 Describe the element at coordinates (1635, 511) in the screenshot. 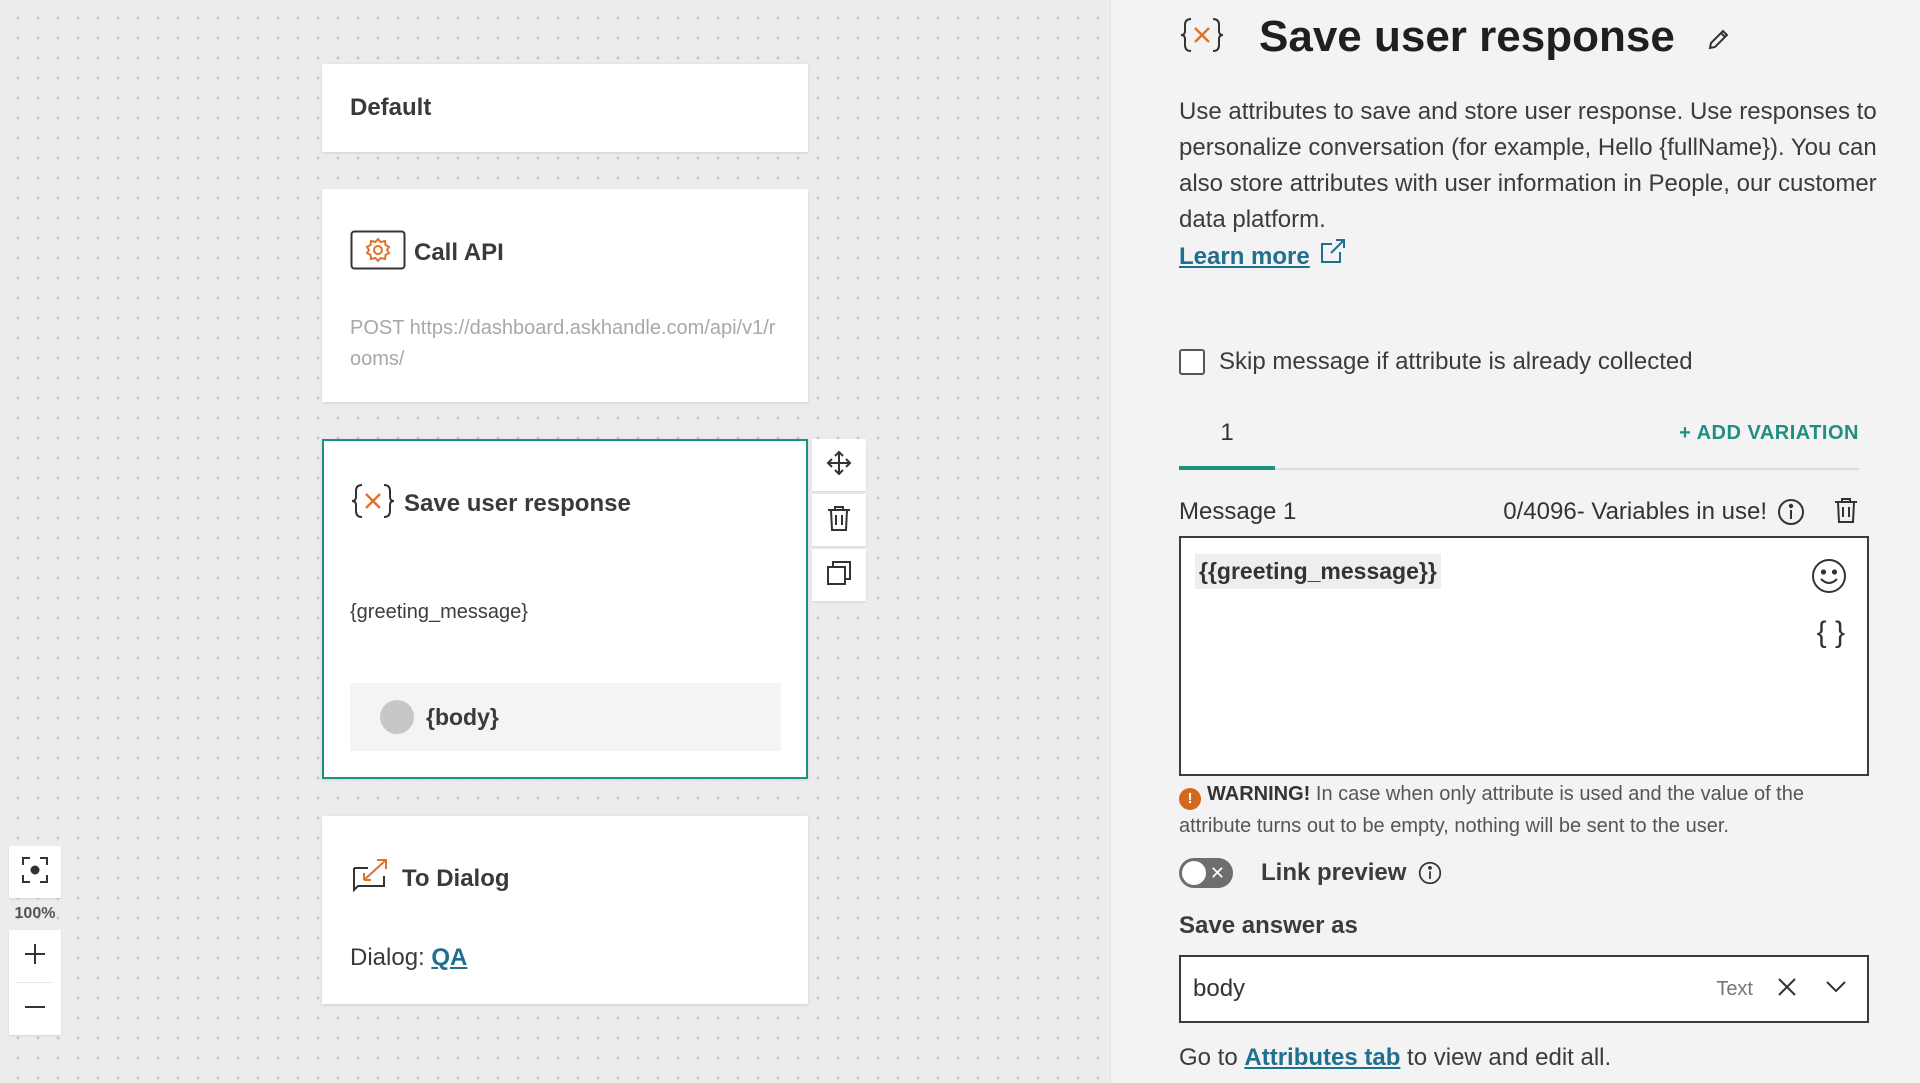

I see `message-char-count: 0/4096- Variables in use!` at that location.